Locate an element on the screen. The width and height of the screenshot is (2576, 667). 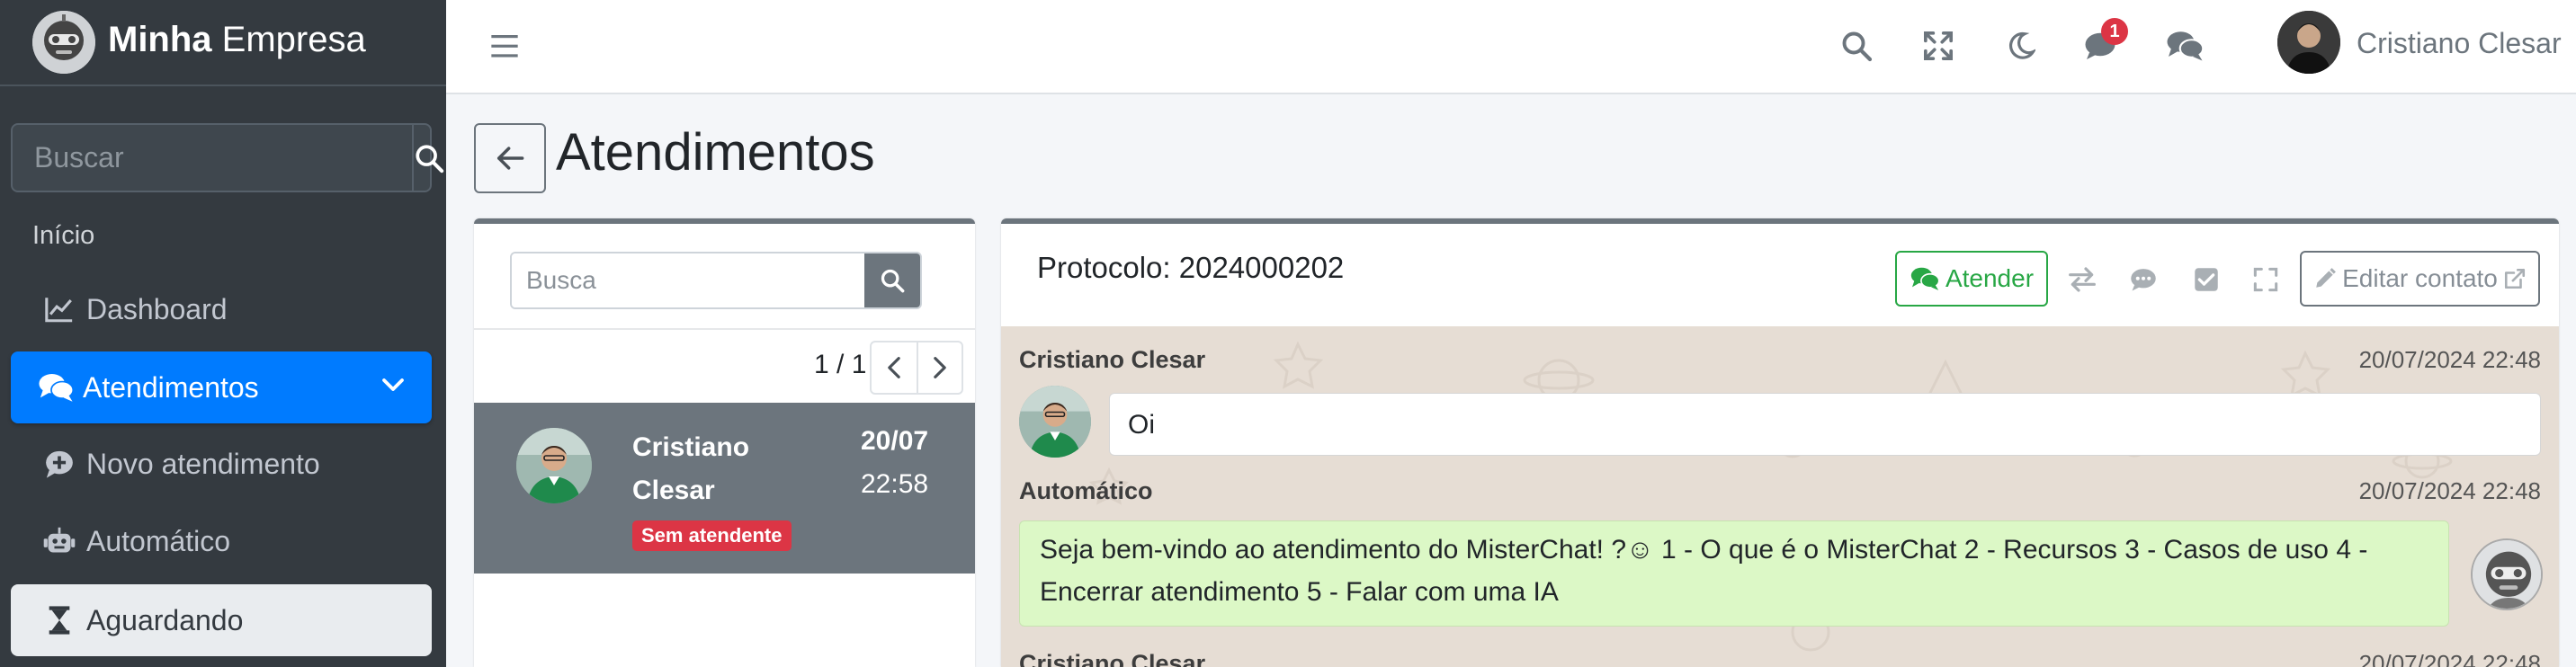
sidebar-item-label: Dashboard is located at coordinates (157, 308).